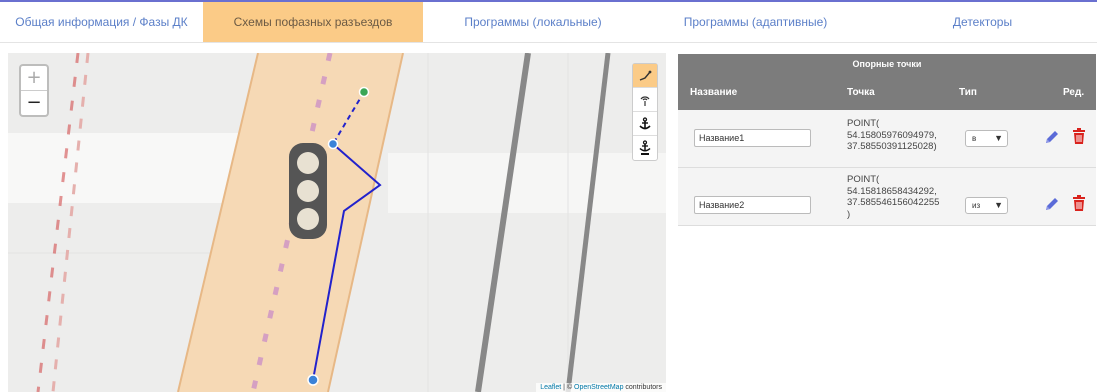  I want to click on traffic-light-icon, so click(308, 191).